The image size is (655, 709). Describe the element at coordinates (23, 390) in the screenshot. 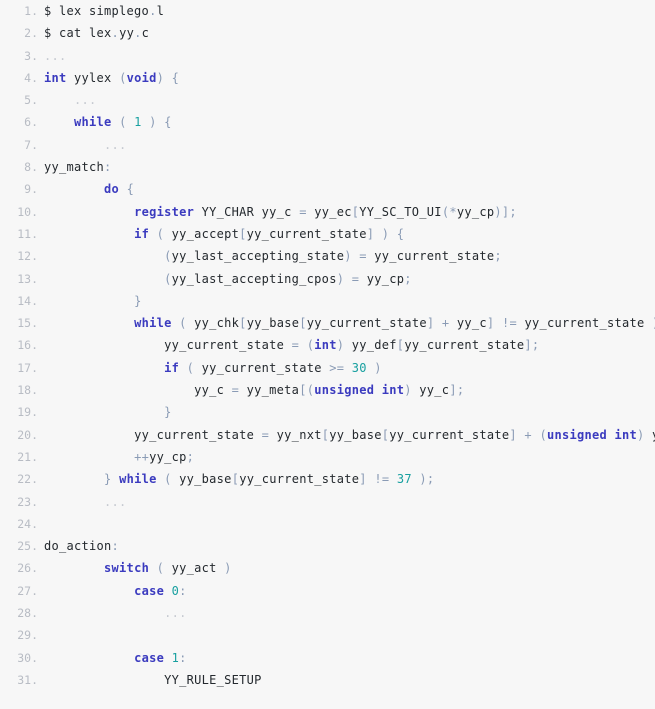

I see `line-number: 18` at that location.